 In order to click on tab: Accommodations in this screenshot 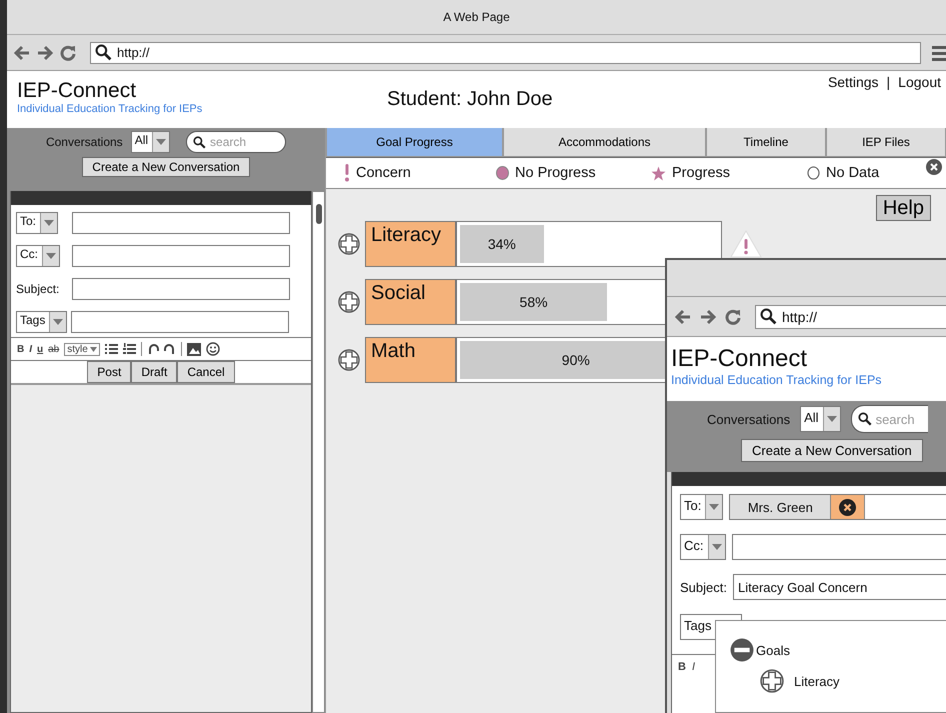, I will do `click(604, 142)`.